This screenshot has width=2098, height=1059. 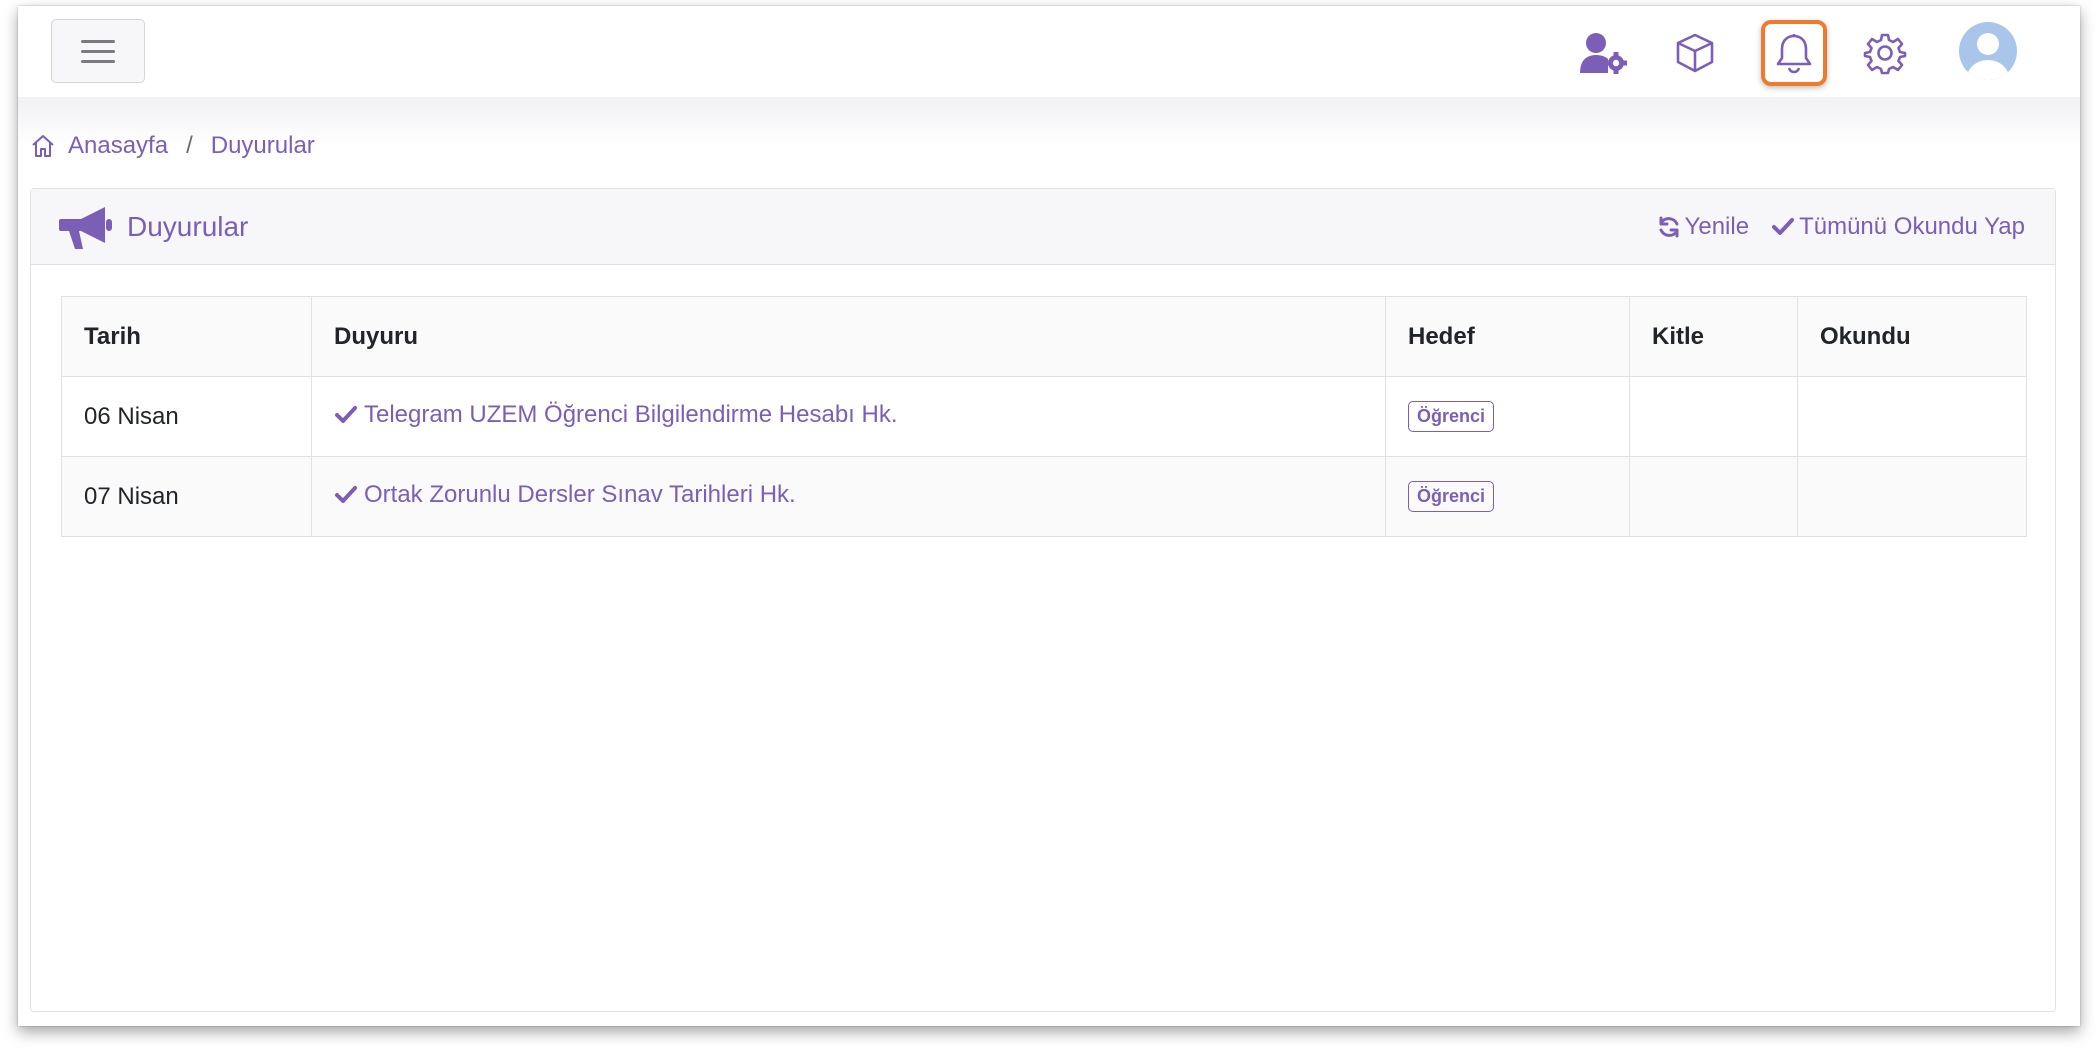 What do you see at coordinates (43, 146) in the screenshot?
I see `home-icon` at bounding box center [43, 146].